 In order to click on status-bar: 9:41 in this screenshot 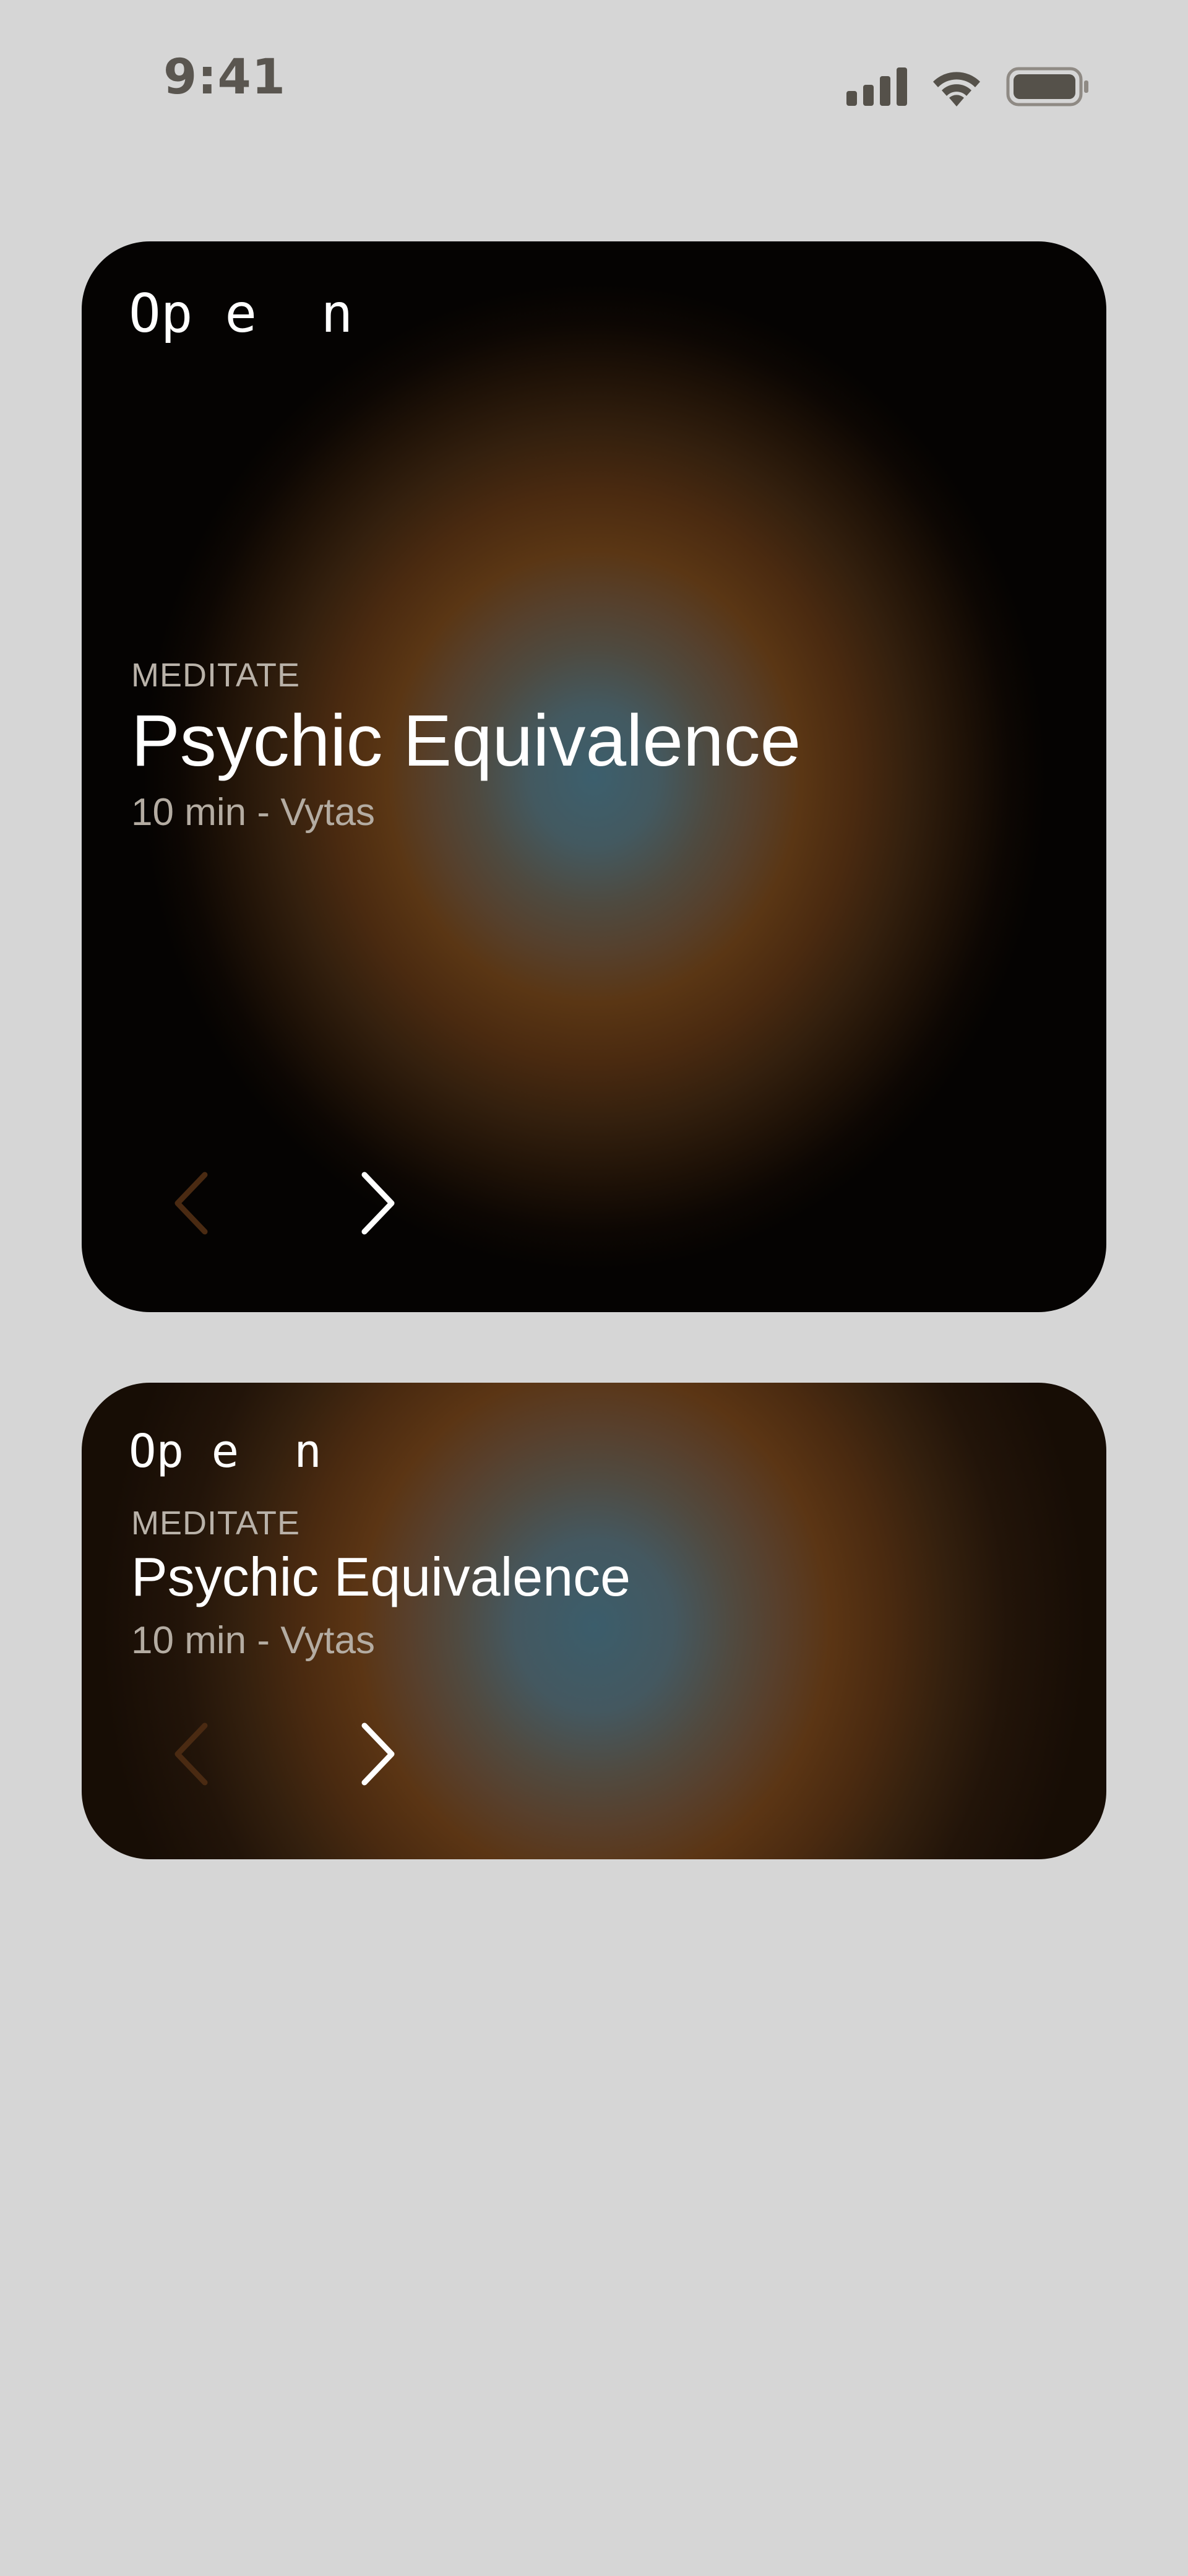, I will do `click(594, 86)`.